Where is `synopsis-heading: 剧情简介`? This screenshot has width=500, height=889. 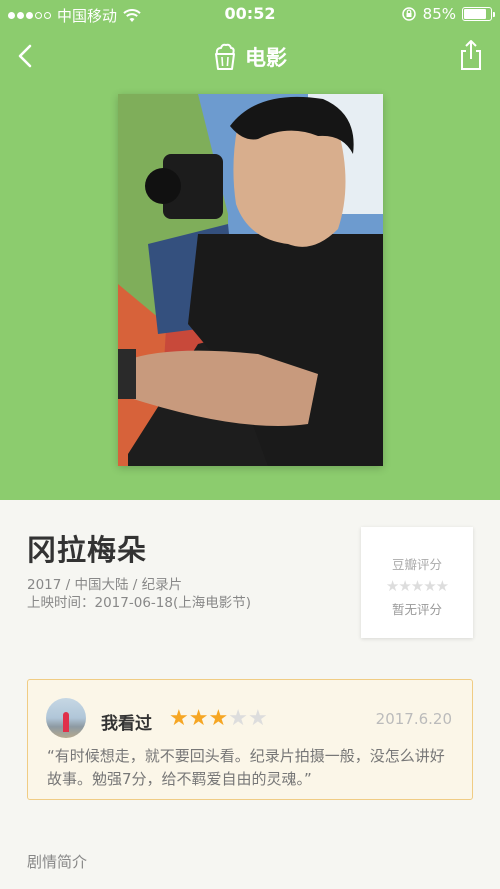
synopsis-heading: 剧情简介 is located at coordinates (57, 862).